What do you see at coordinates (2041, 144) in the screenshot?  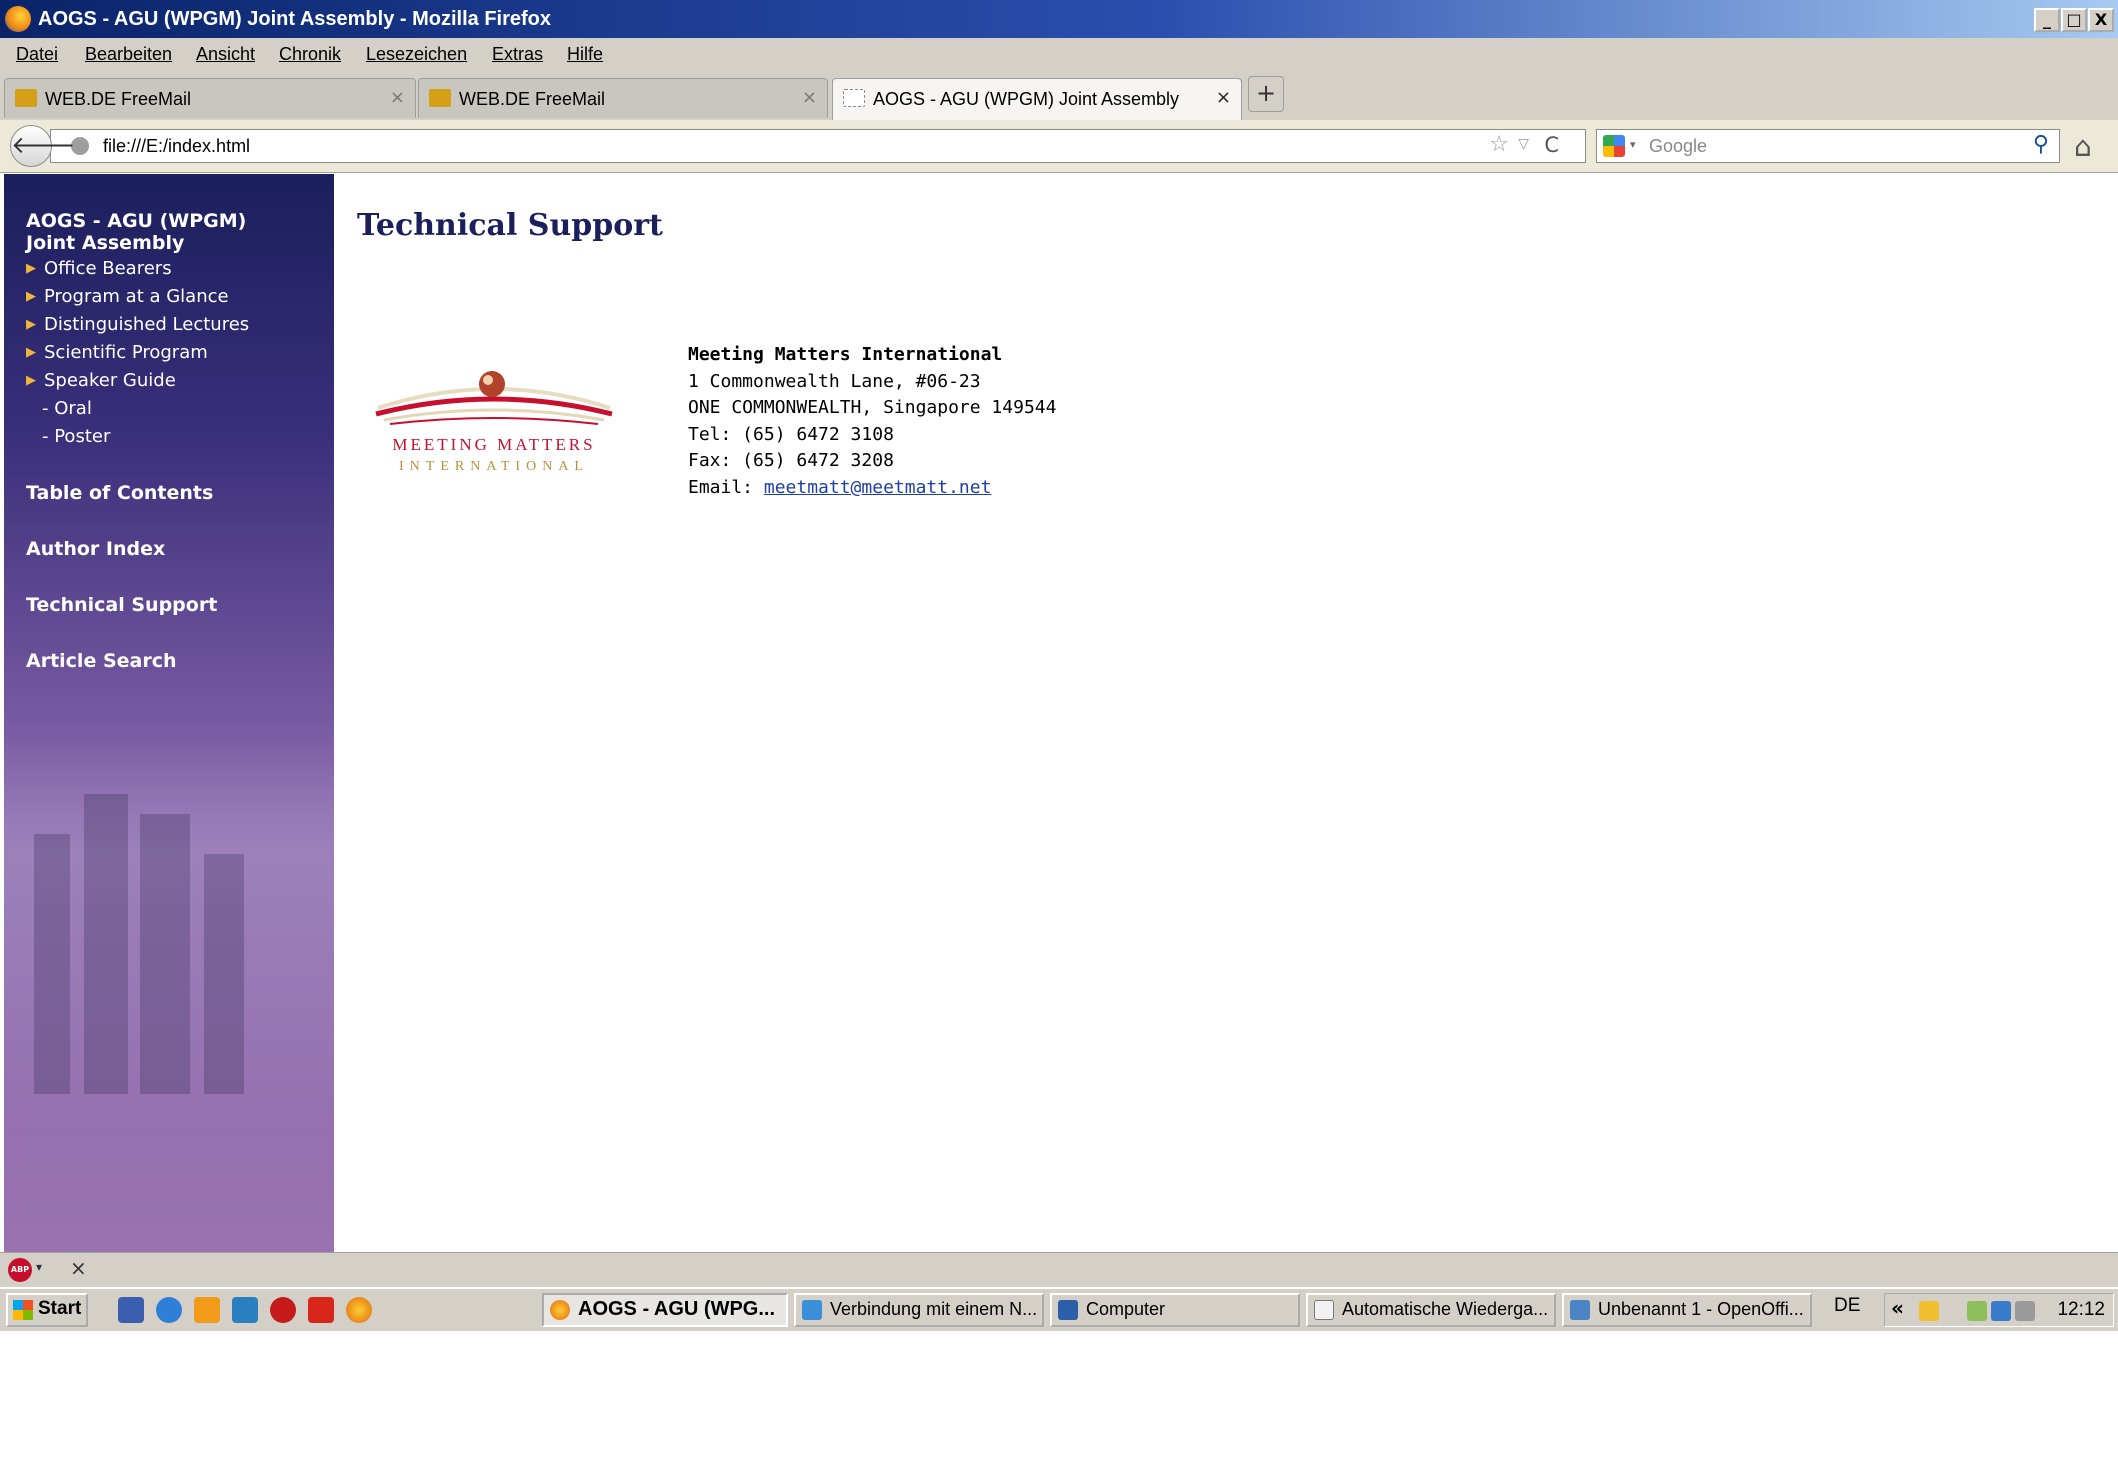 I see `search-icon: ⚲` at bounding box center [2041, 144].